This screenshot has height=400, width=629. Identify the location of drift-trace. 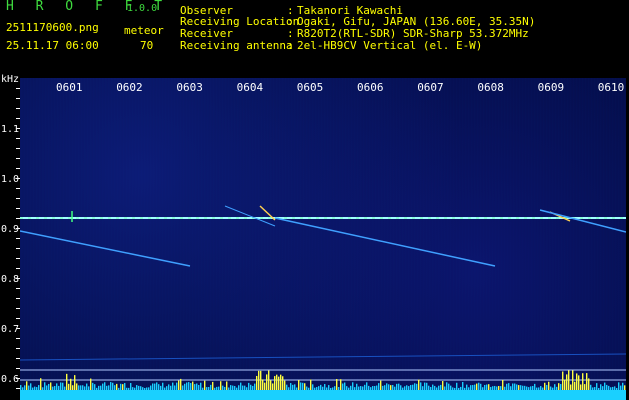
(582, 221).